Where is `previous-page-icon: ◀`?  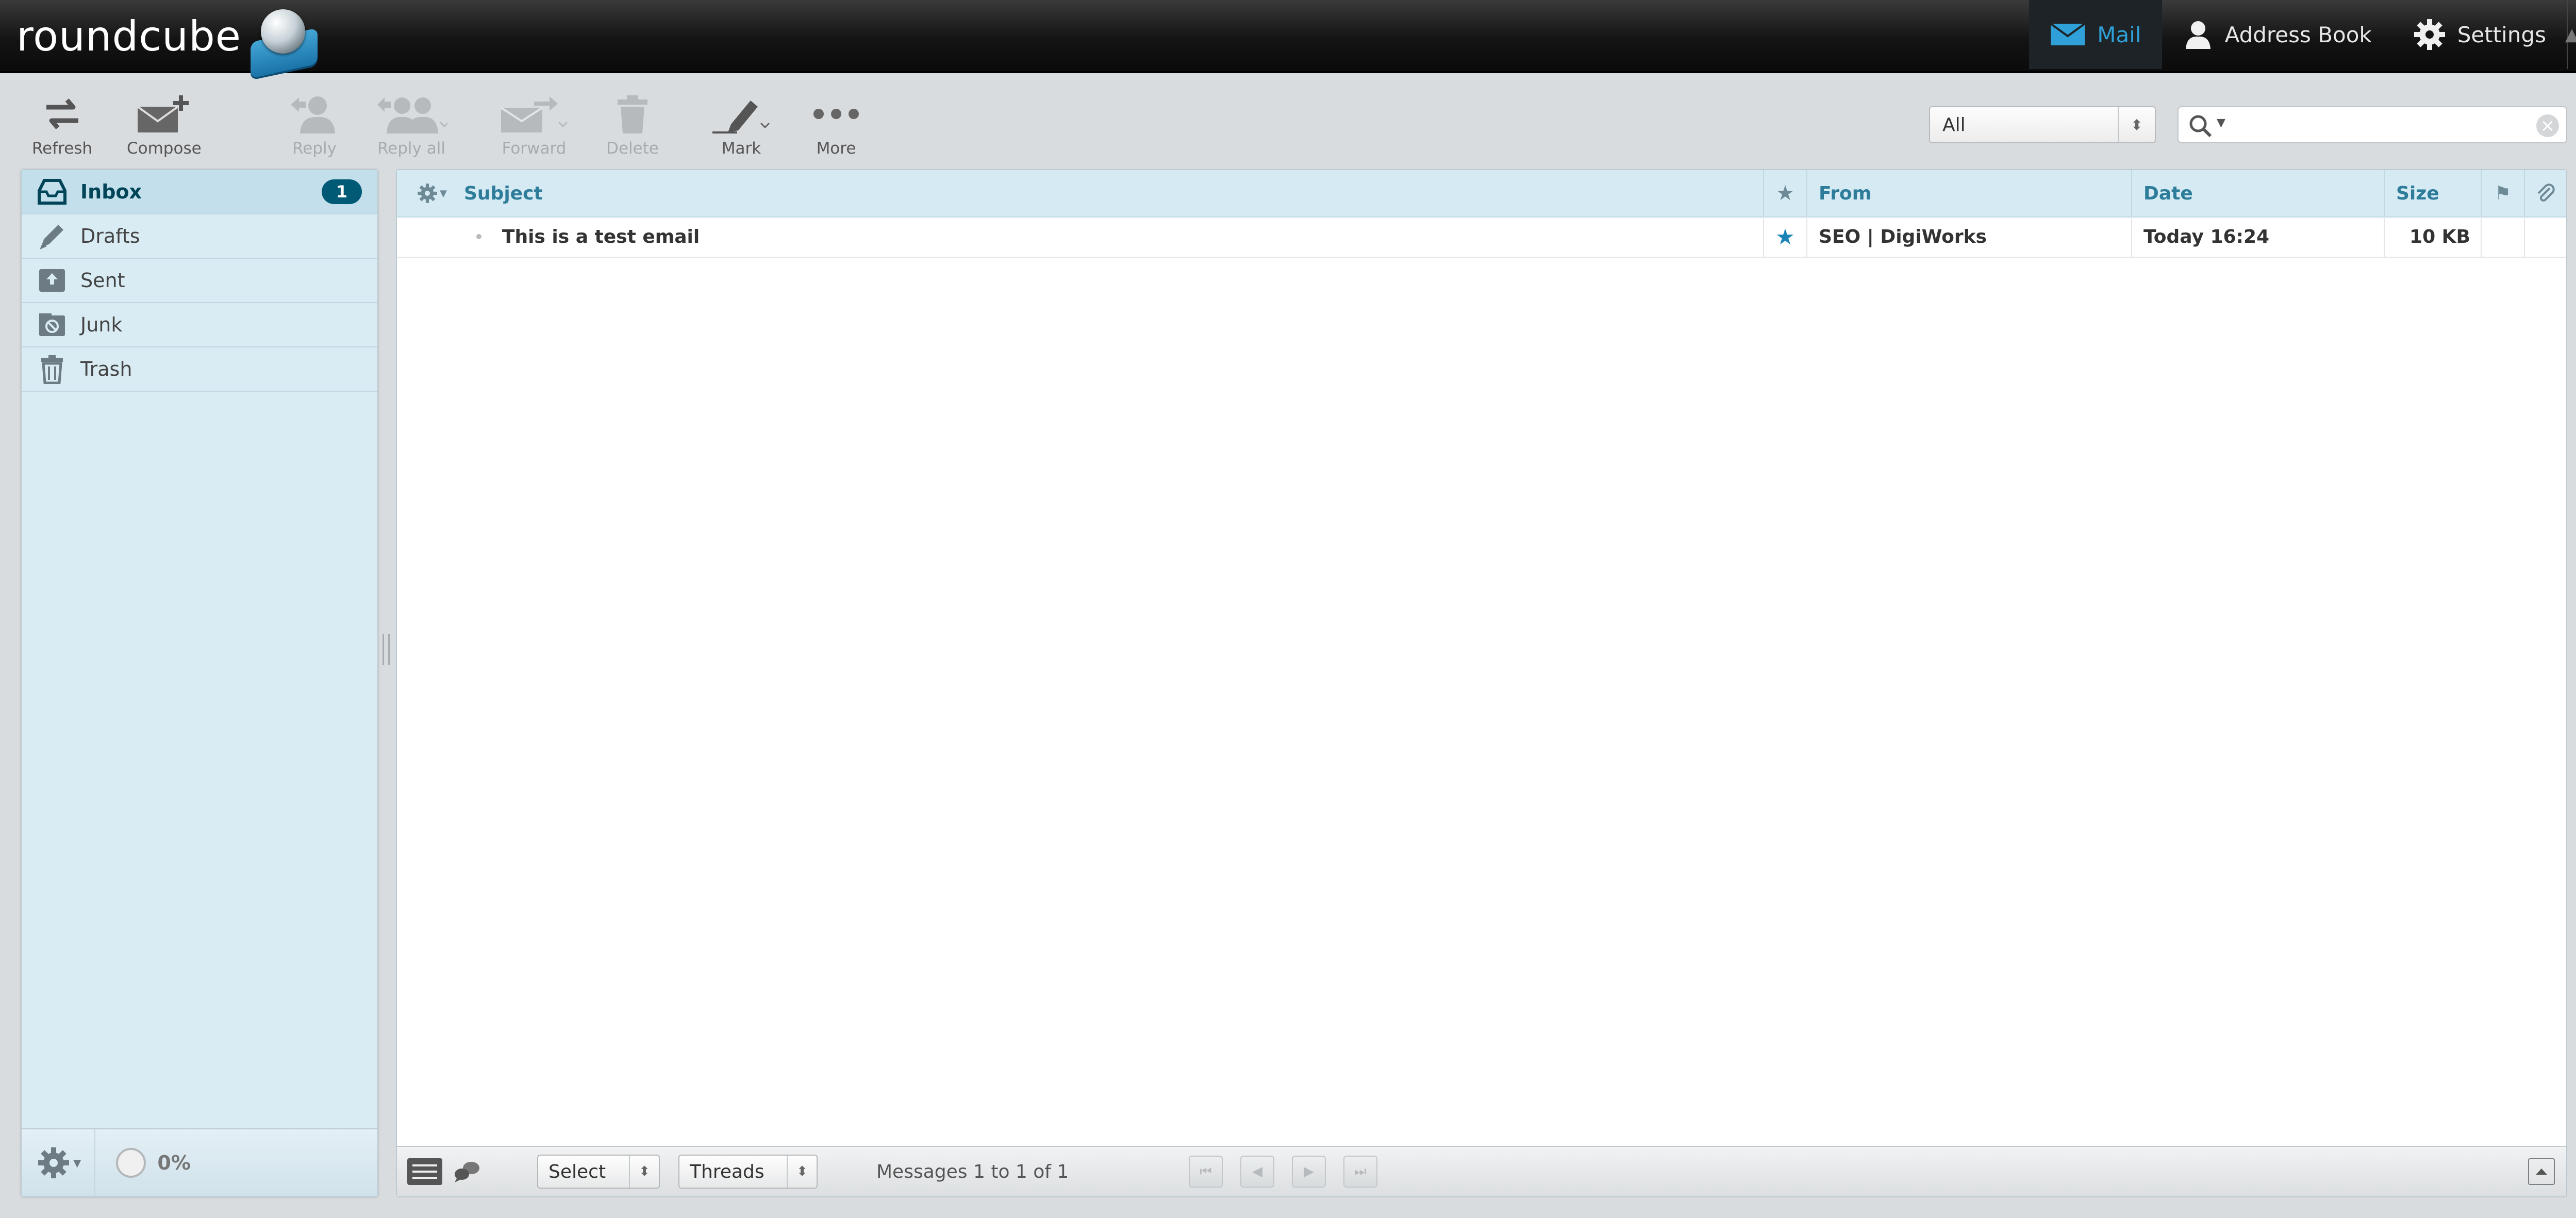 previous-page-icon: ◀ is located at coordinates (1257, 1172).